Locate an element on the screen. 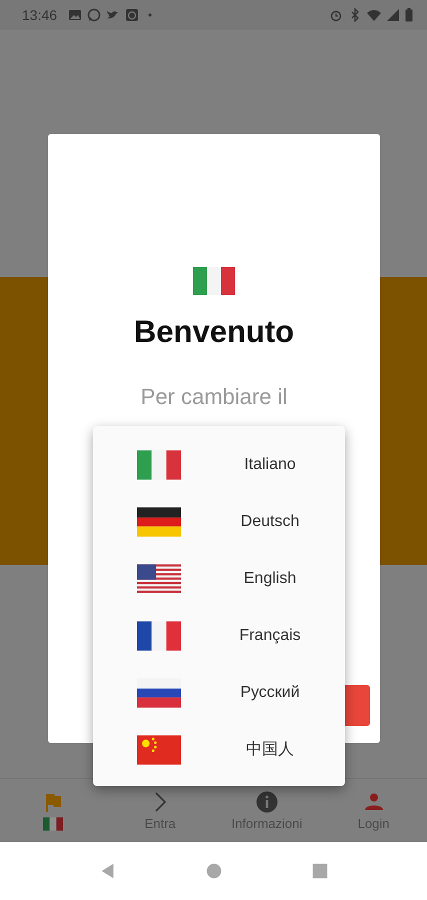 The height and width of the screenshot is (900, 427). dialog-message: Per cambiare il is located at coordinates (214, 397).